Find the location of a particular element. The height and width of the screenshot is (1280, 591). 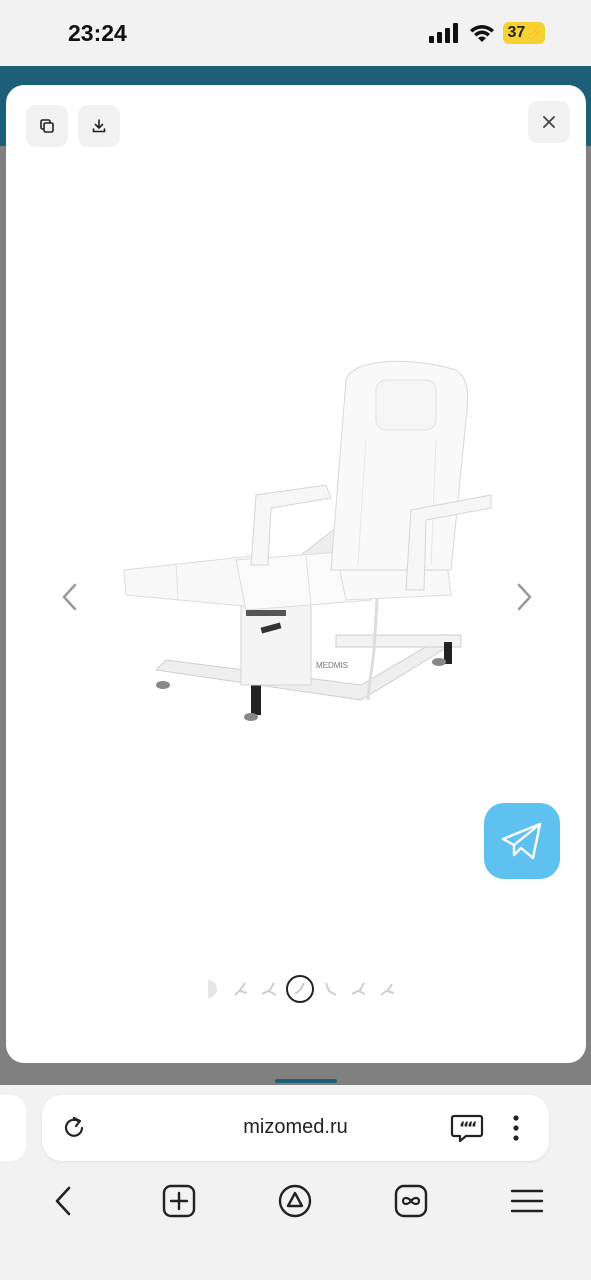

previous-image-arrow is located at coordinates (70, 597).